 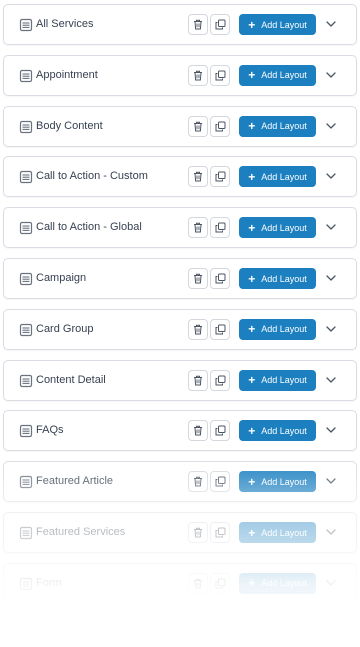 What do you see at coordinates (180, 228) in the screenshot?
I see `layout-row: Call to Action - Global + Add Layout` at bounding box center [180, 228].